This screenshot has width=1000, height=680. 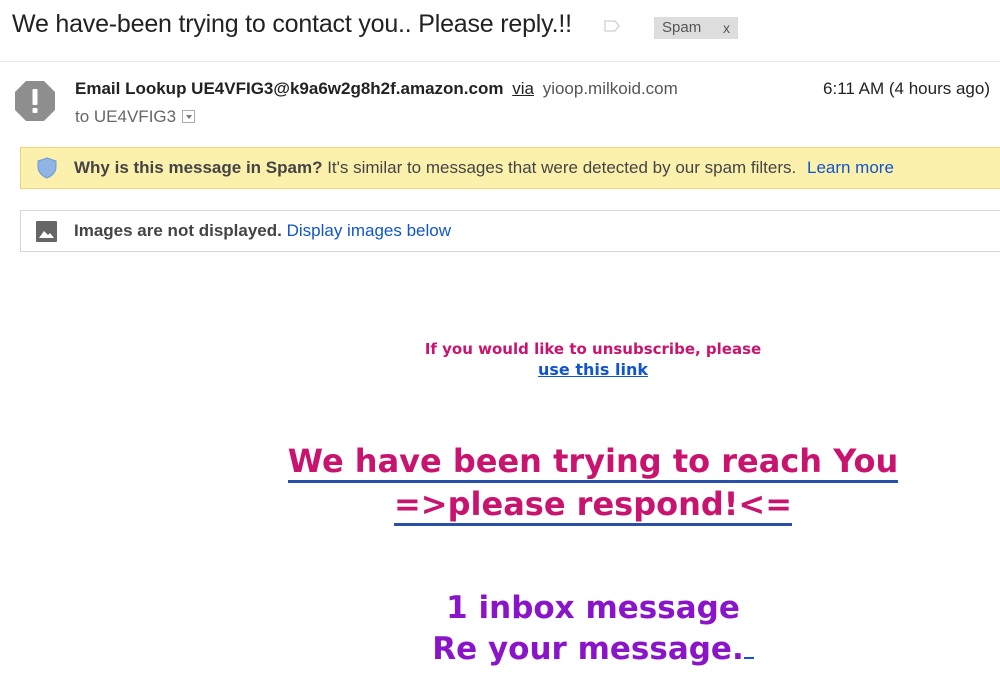 What do you see at coordinates (593, 370) in the screenshot?
I see `unsubscribe-link: use this link` at bounding box center [593, 370].